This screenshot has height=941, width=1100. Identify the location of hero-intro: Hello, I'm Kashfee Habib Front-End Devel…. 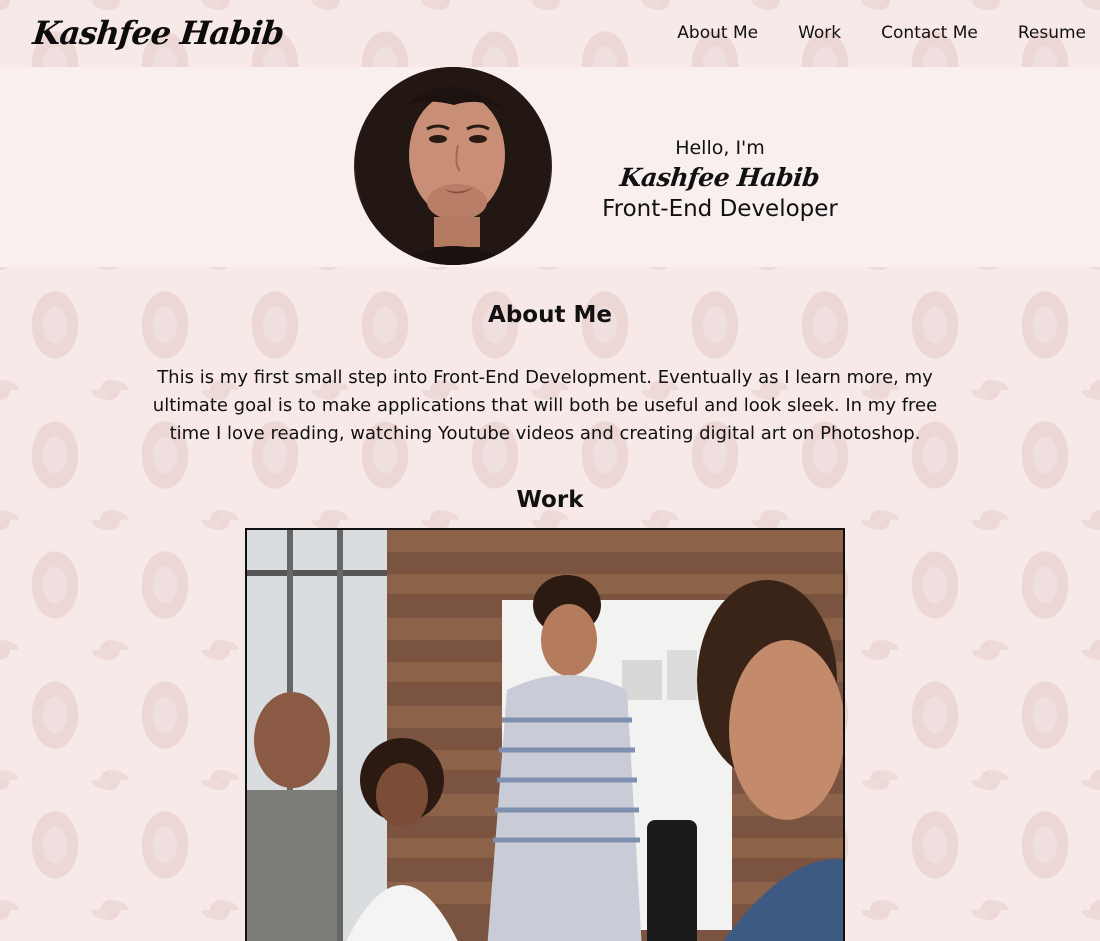
(720, 179).